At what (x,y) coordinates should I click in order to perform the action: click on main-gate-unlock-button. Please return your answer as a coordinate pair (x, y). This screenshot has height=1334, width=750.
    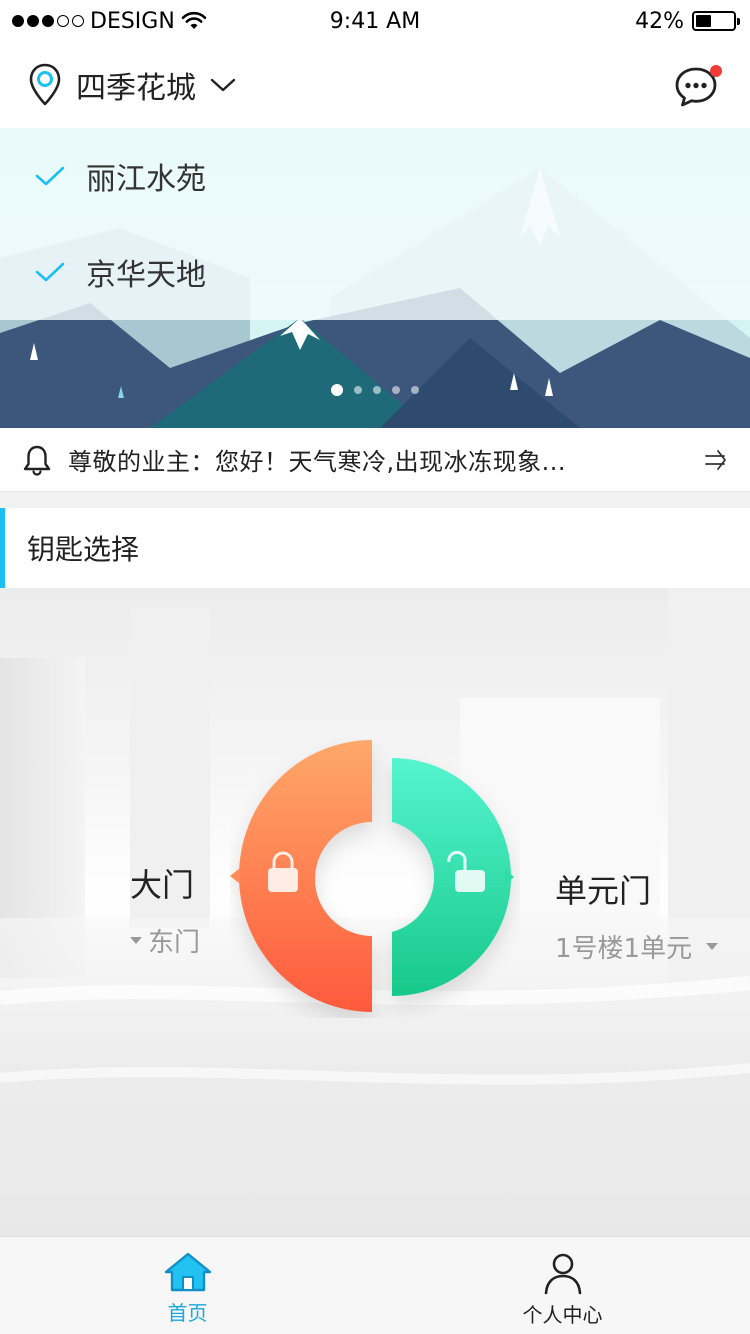
    Looking at the image, I should click on (301, 876).